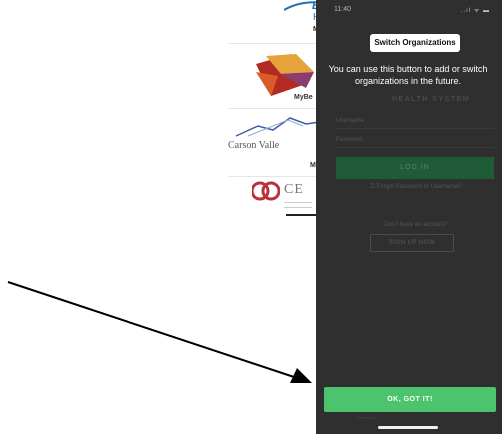 The image size is (502, 434). I want to click on org-list-background: Barton H M MyBe Carson Valle M, so click(277, 115).